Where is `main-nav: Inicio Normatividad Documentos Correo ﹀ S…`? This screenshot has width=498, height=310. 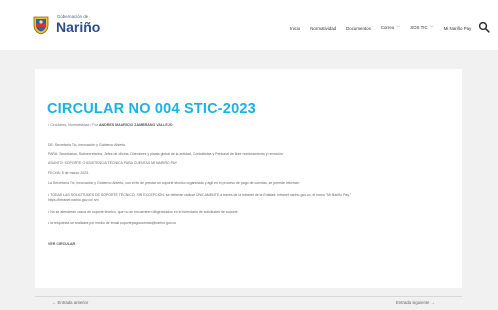 main-nav: Inicio Normatividad Documentos Correo ﹀ S… is located at coordinates (385, 28).